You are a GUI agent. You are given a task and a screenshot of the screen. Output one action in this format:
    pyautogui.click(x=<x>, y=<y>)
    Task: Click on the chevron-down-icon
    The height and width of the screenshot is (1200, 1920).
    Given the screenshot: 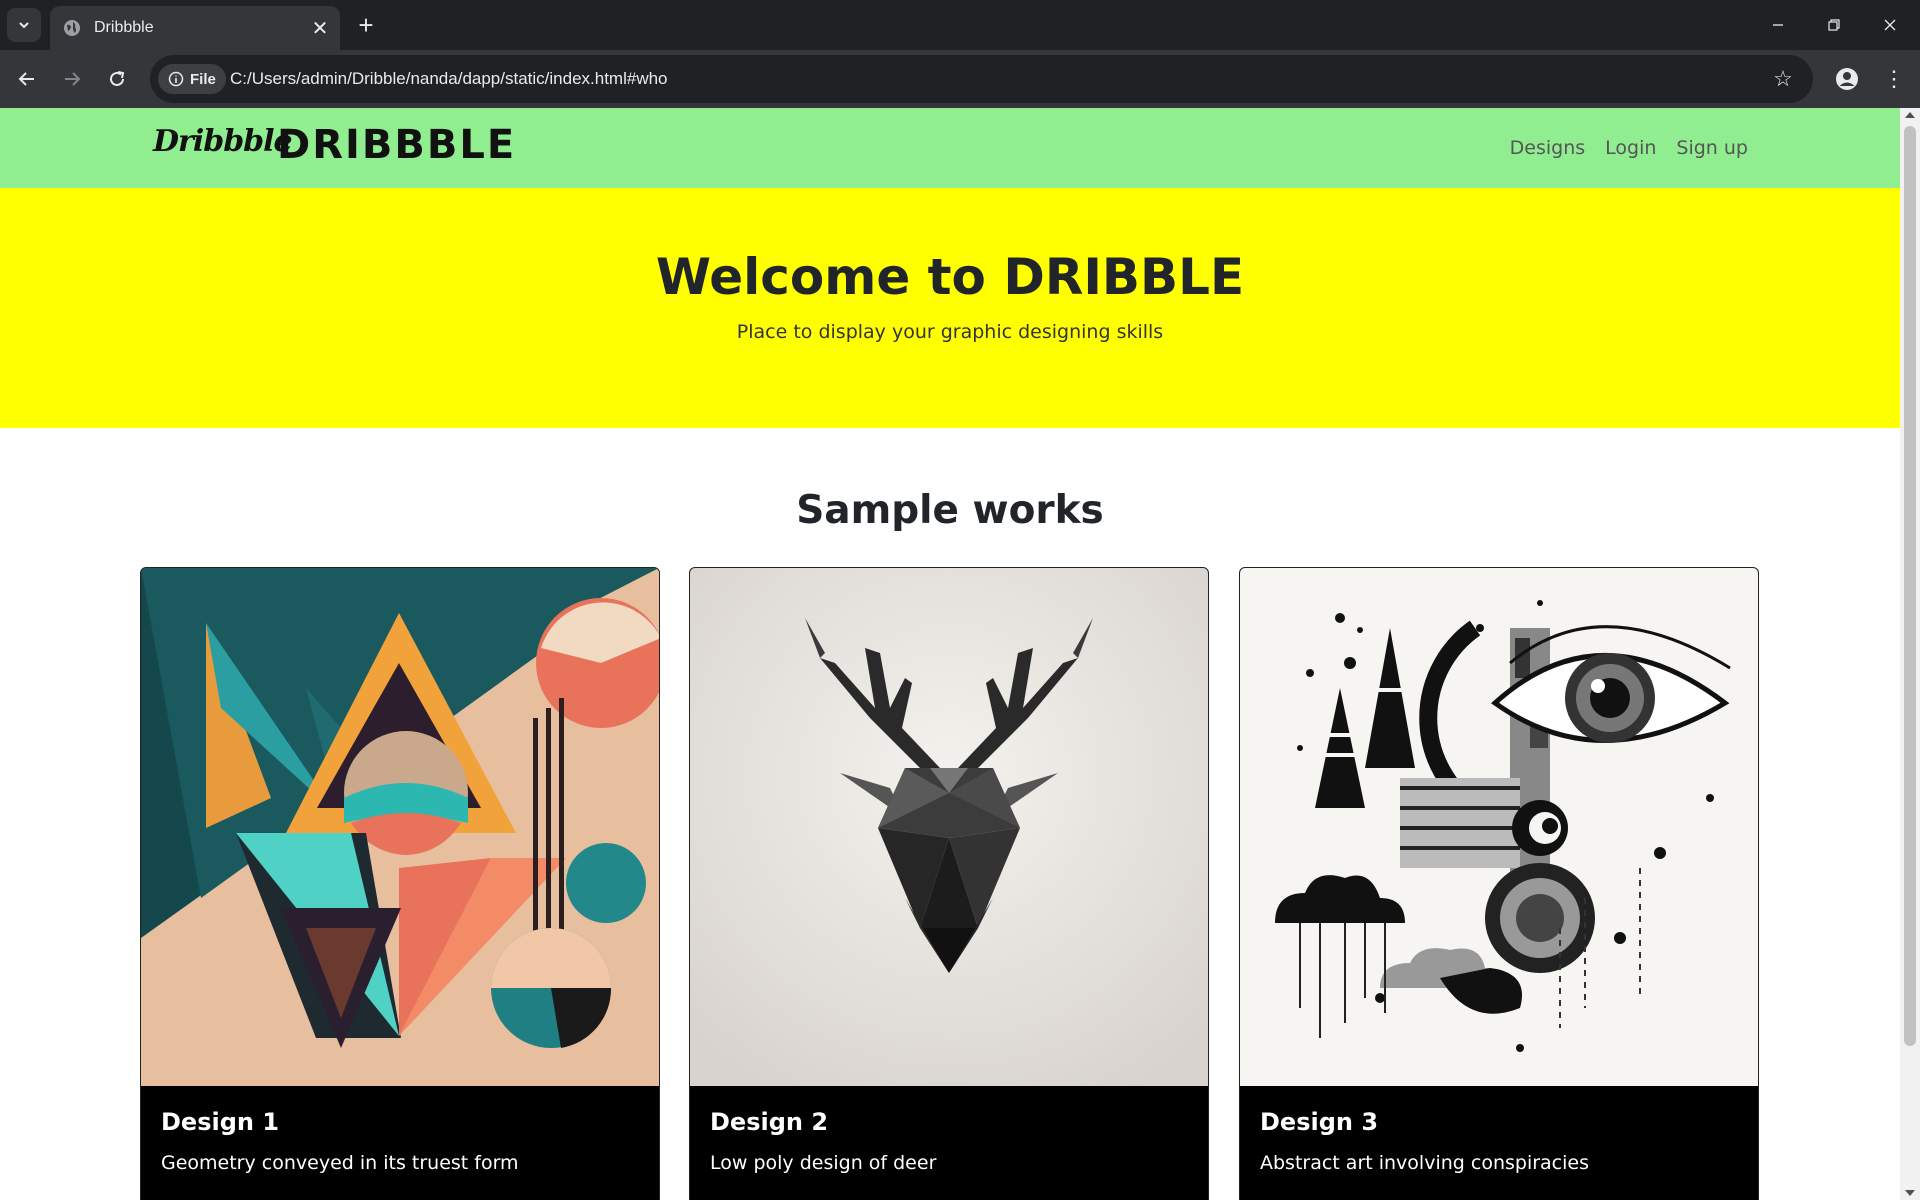 What is the action you would take?
    pyautogui.click(x=24, y=25)
    